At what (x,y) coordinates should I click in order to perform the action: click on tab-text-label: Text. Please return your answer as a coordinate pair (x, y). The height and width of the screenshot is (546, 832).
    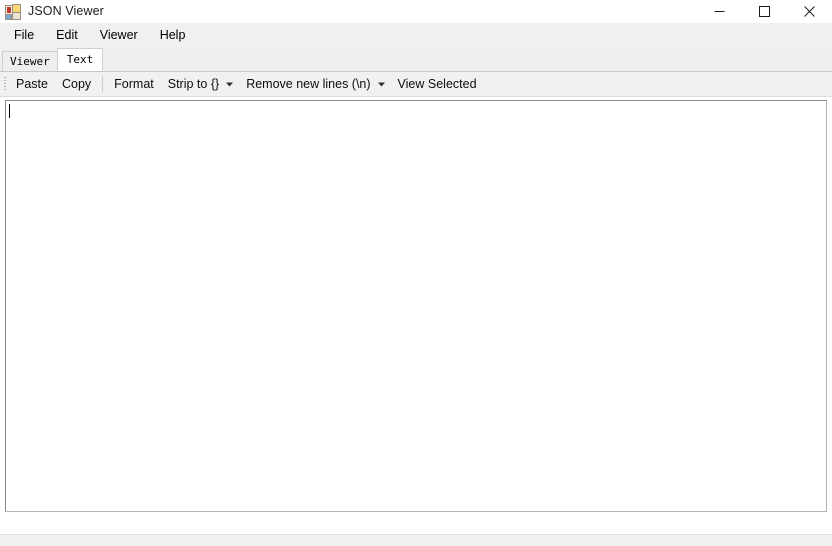
    Looking at the image, I should click on (80, 59).